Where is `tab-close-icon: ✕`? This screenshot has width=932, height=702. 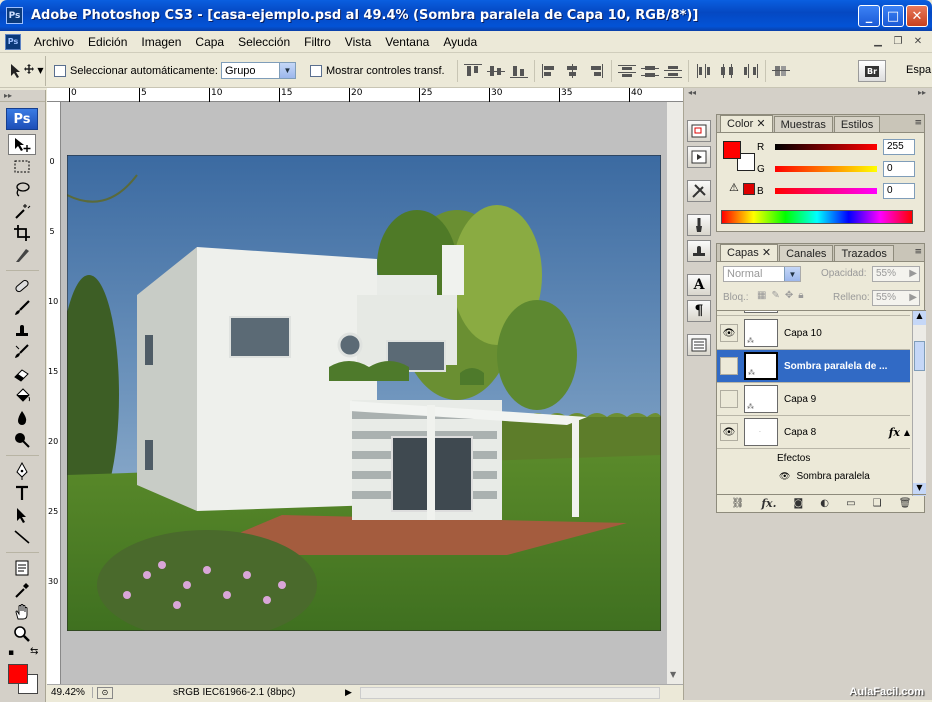
tab-close-icon: ✕ is located at coordinates (766, 253).